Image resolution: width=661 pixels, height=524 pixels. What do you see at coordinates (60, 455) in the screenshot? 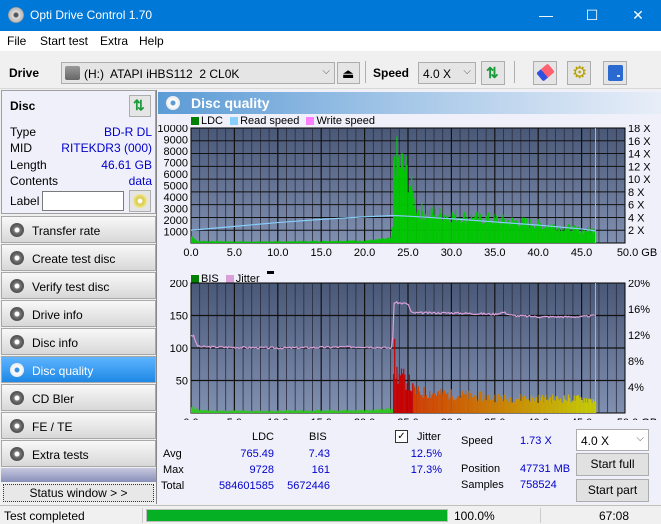
I see `nav-label: Extra tests` at bounding box center [60, 455].